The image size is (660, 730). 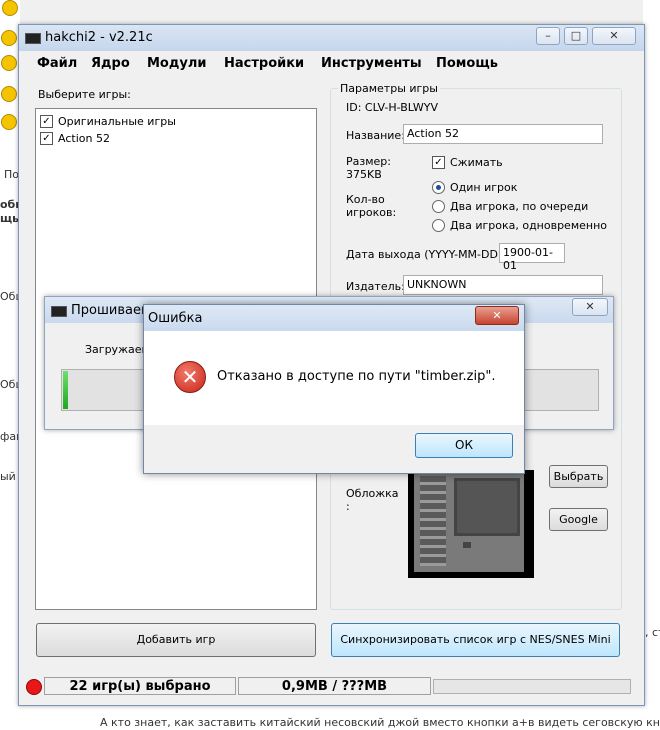 I want to click on background-fragment: ый, so click(x=8, y=476).